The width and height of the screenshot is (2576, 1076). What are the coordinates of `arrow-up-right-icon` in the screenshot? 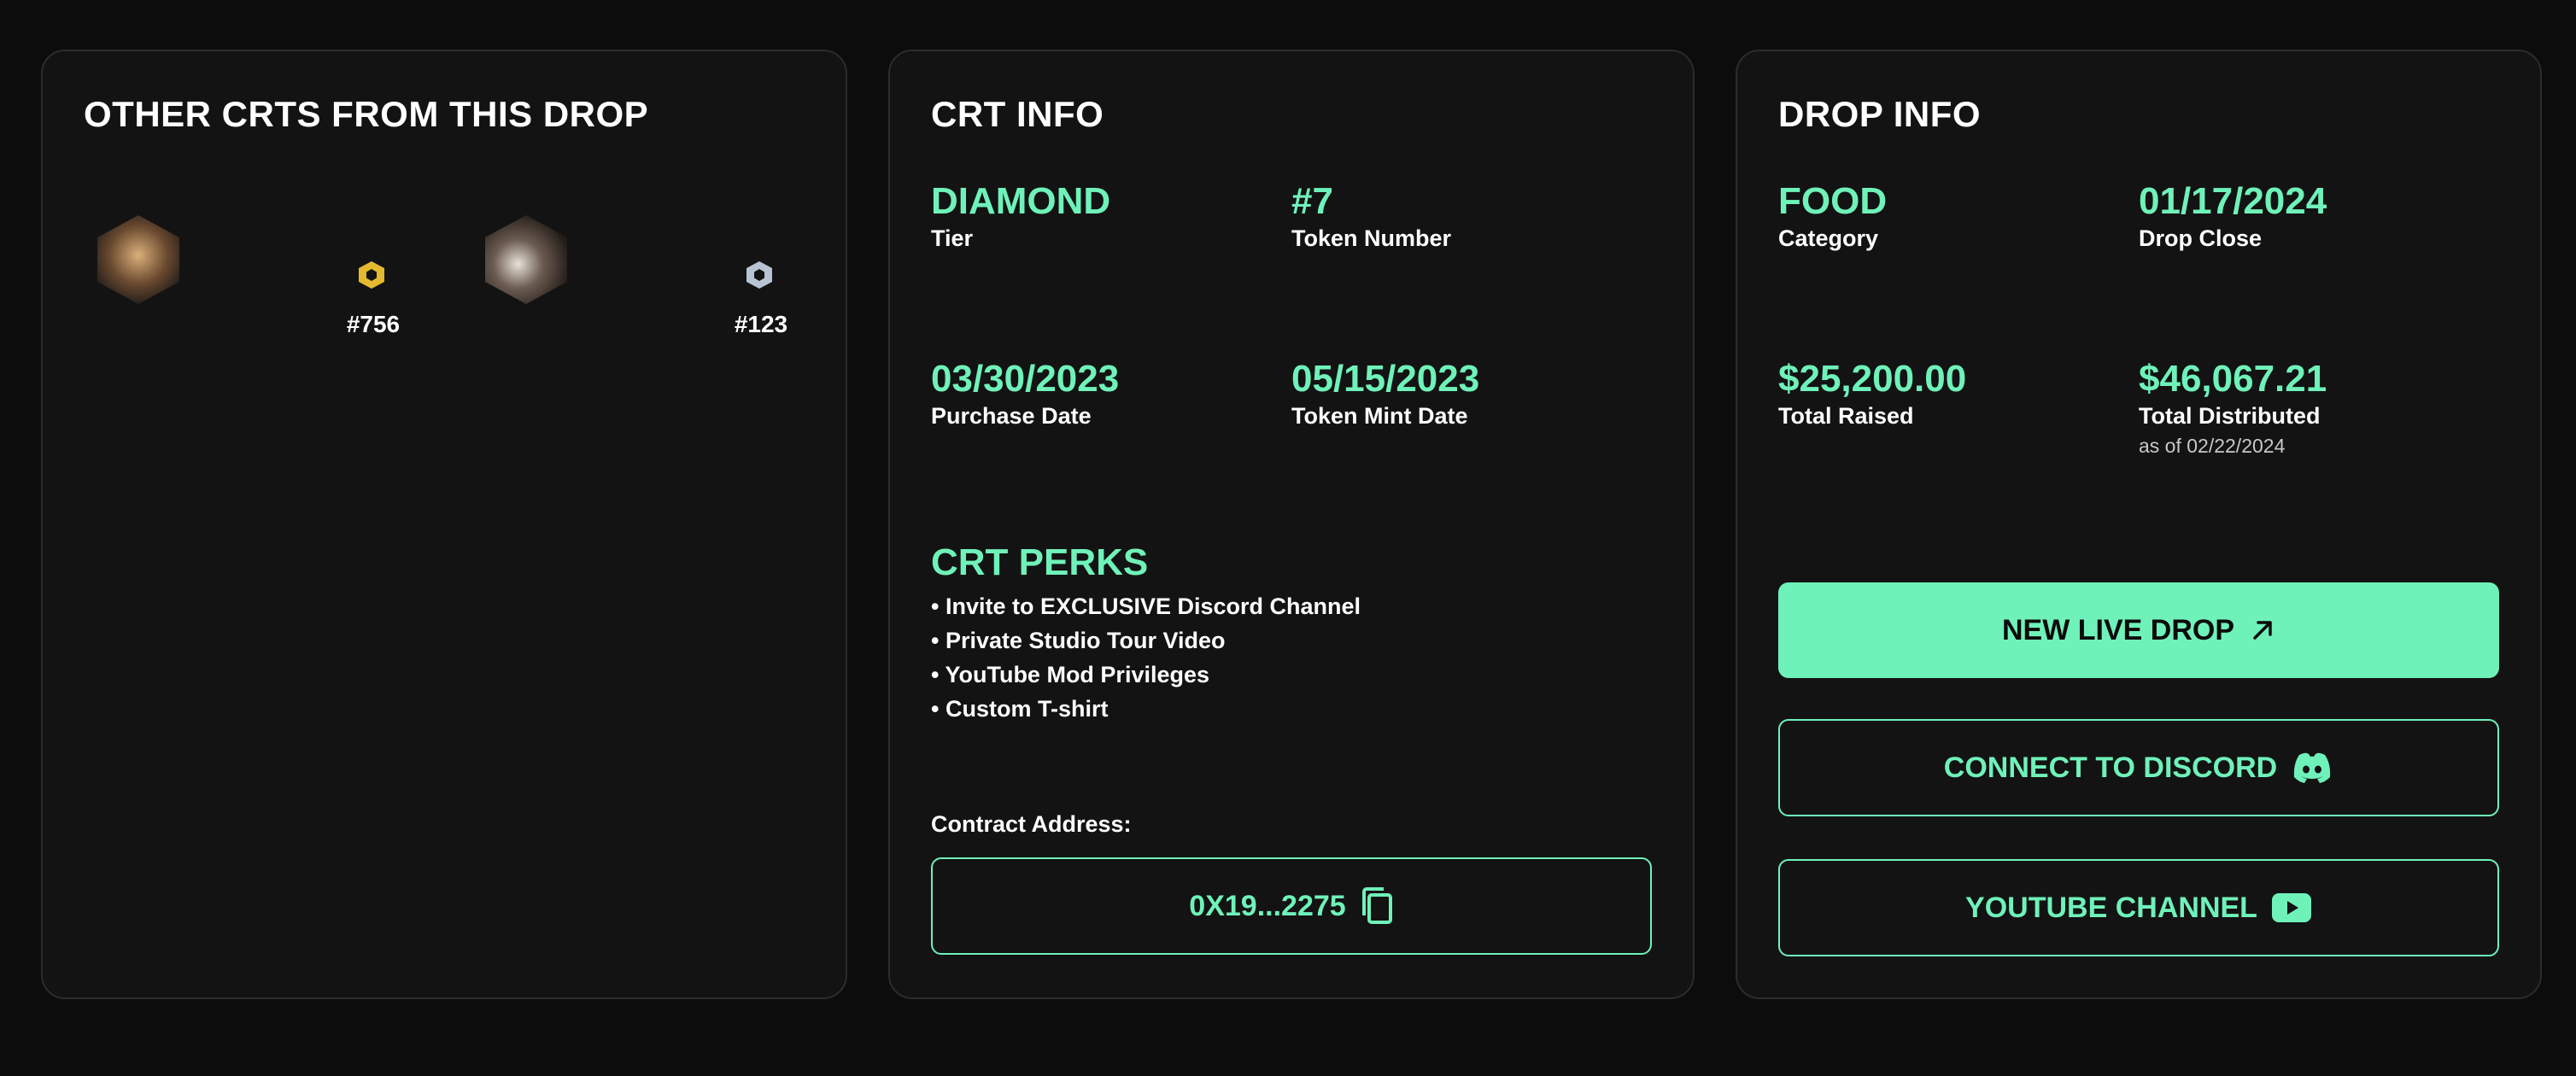 It's located at (2262, 630).